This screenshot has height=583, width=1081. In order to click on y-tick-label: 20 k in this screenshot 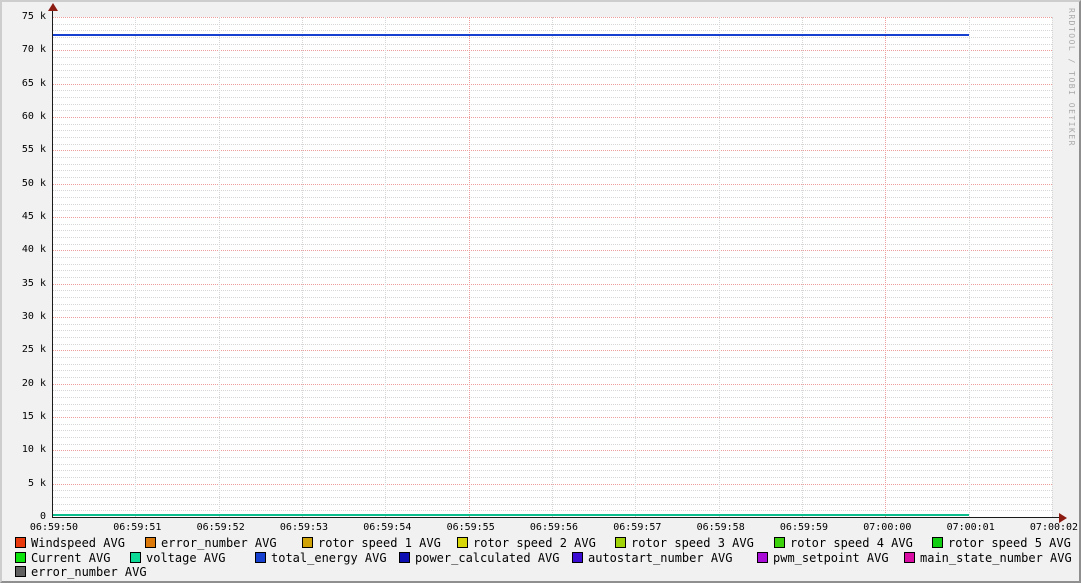, I will do `click(33, 383)`.